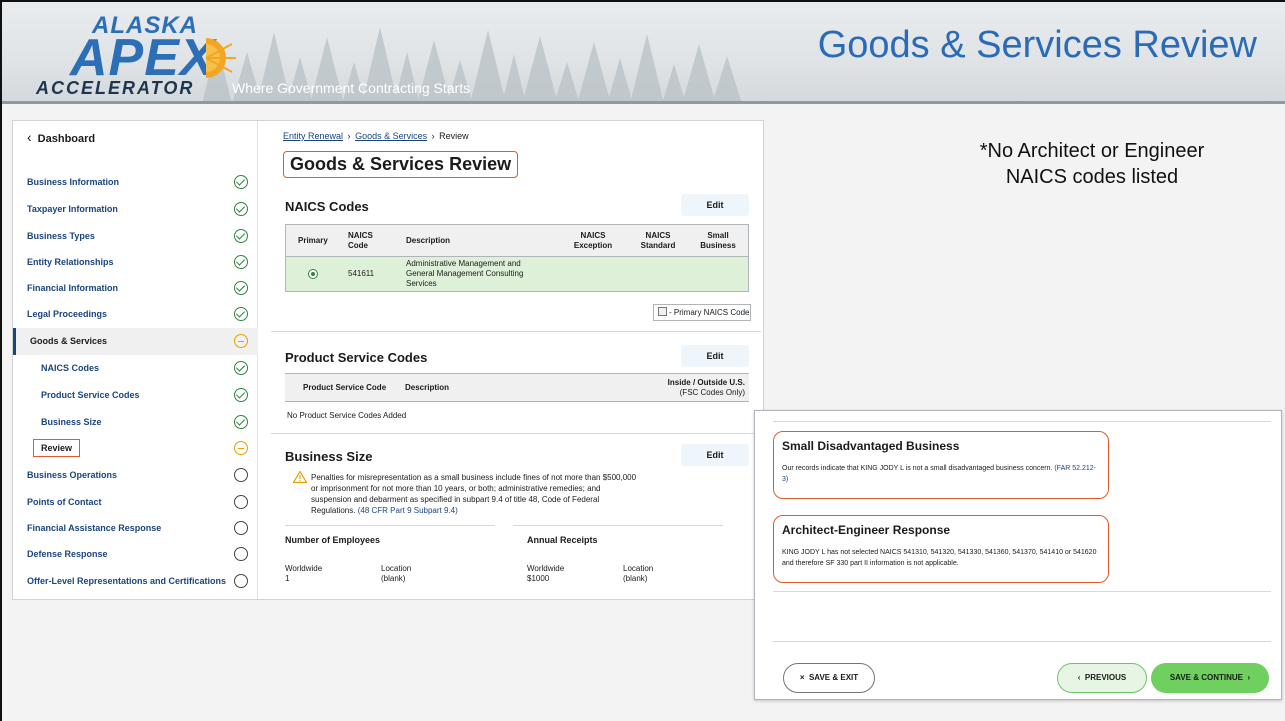 The height and width of the screenshot is (721, 1285). Describe the element at coordinates (702, 312) in the screenshot. I see `primary-naics-legend: - Primary NAICS Code` at that location.